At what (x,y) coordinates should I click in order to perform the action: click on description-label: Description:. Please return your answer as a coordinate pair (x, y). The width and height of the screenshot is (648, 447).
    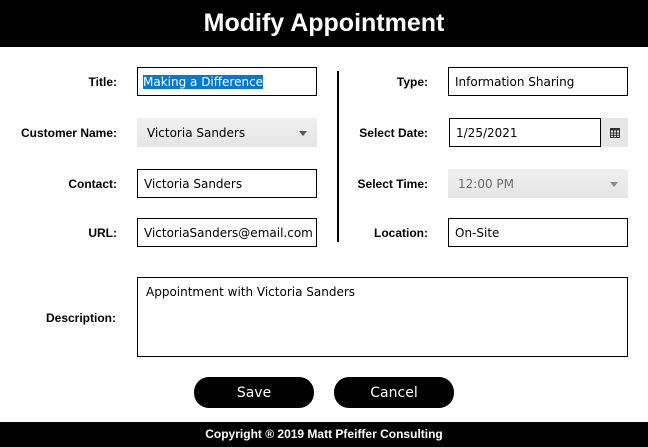
    Looking at the image, I should click on (80, 318).